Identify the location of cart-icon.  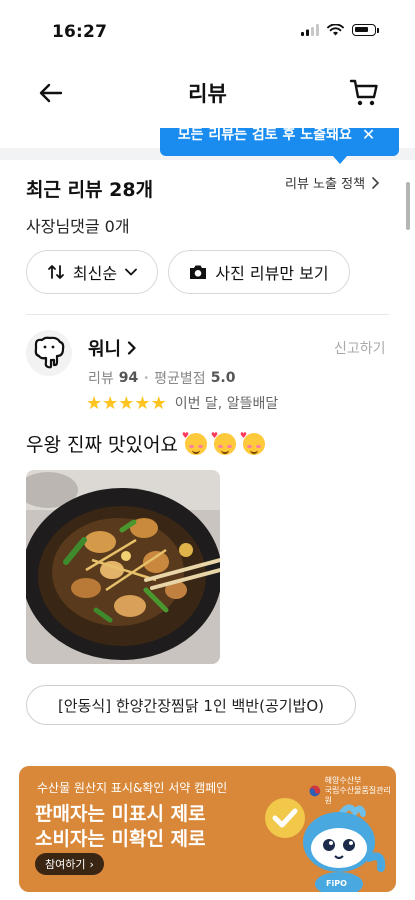
(363, 92).